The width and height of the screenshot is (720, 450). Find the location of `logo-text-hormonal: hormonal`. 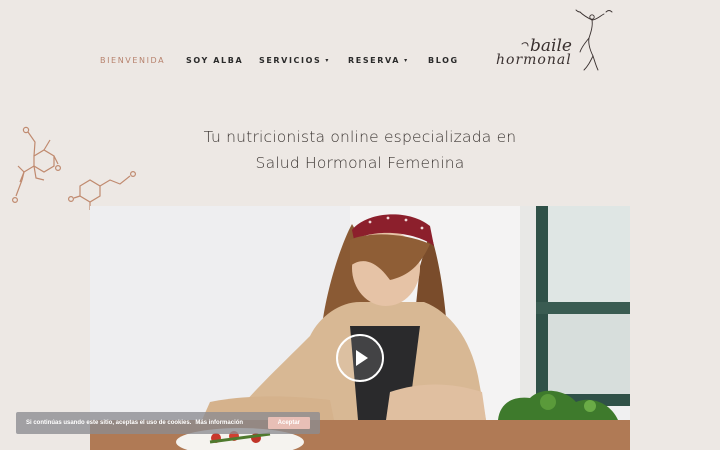

logo-text-hormonal: hormonal is located at coordinates (534, 60).